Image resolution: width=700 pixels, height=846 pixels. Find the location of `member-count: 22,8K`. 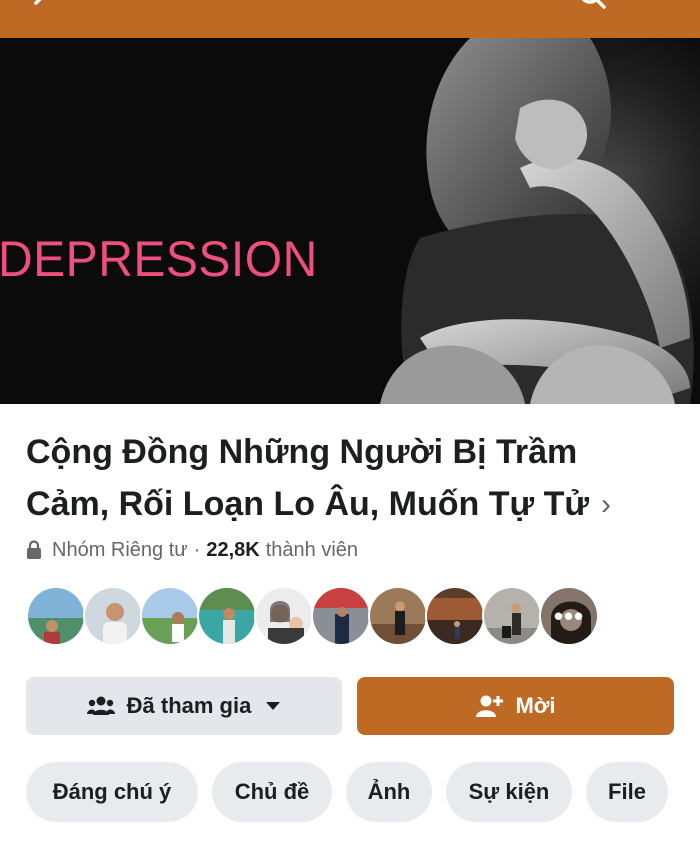

member-count: 22,8K is located at coordinates (232, 550).